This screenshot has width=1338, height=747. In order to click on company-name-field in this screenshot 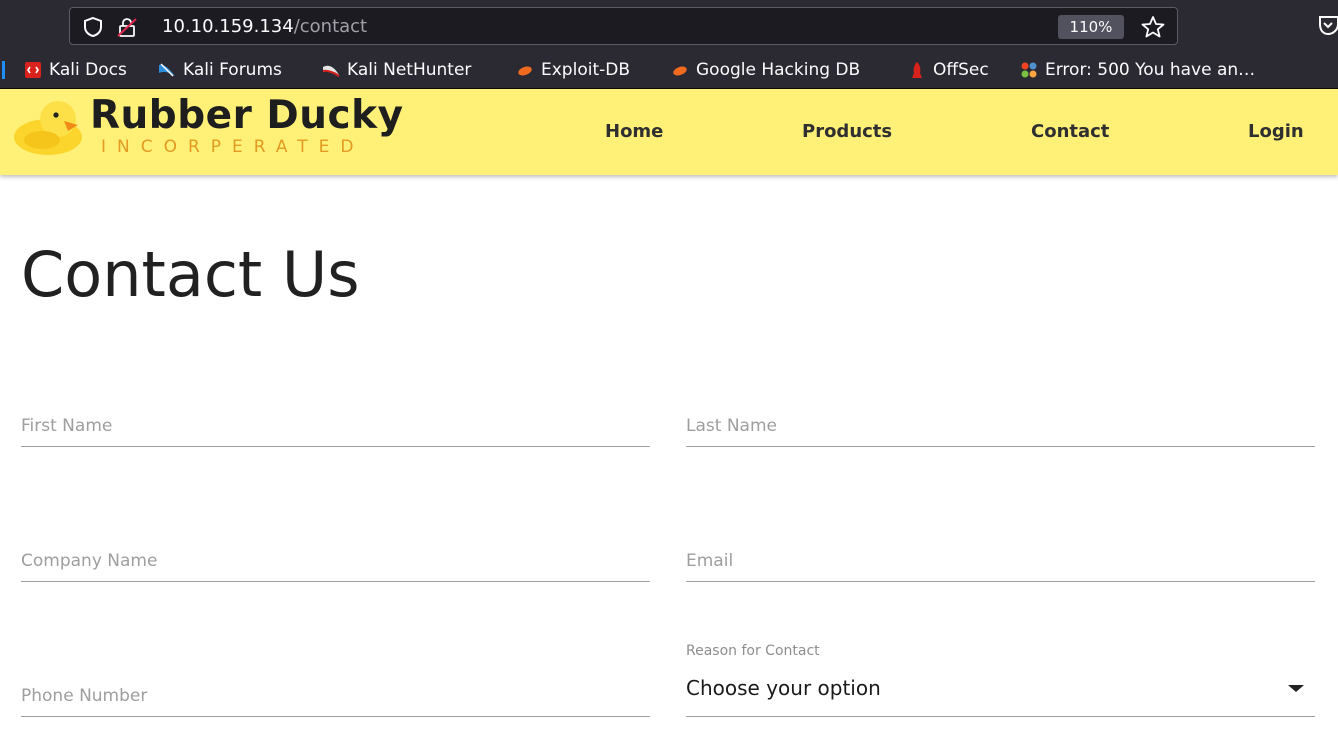, I will do `click(335, 560)`.